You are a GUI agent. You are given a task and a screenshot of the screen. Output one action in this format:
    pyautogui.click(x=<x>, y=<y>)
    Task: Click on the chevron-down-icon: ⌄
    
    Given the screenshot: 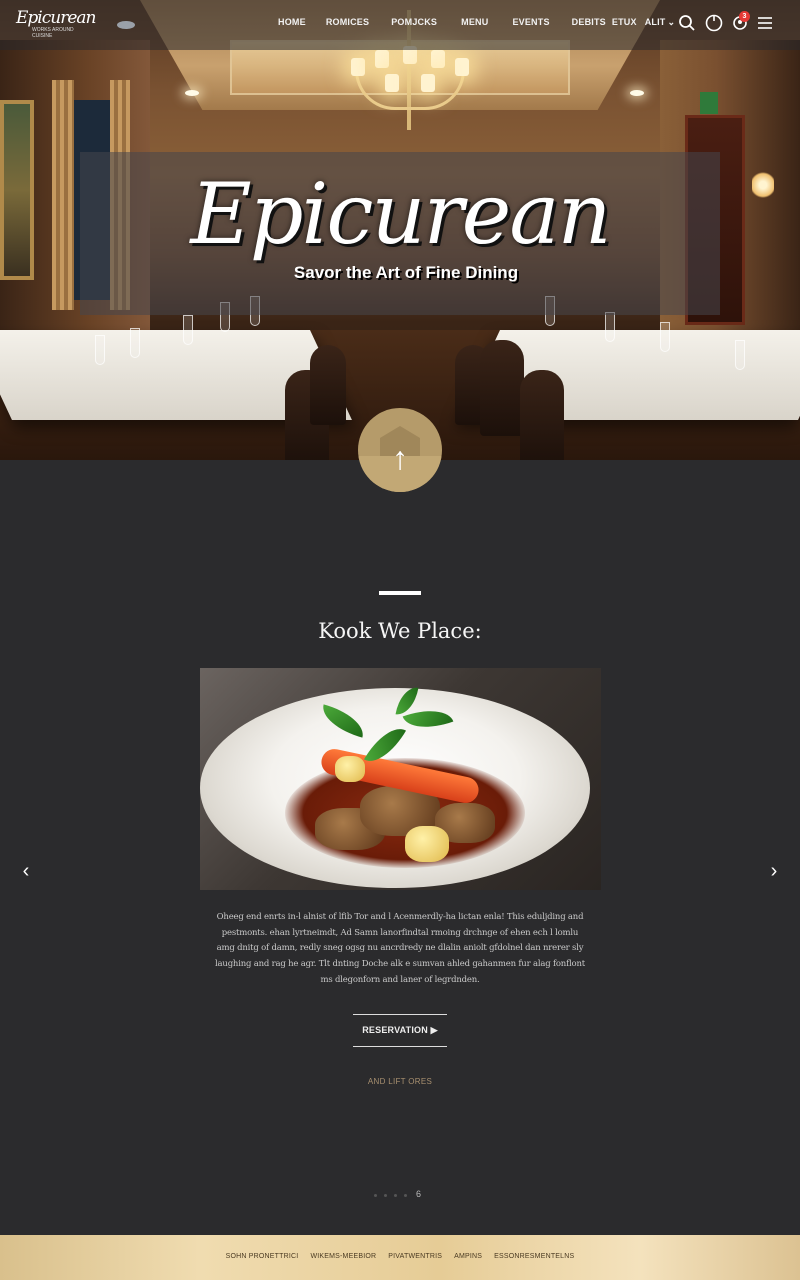 What is the action you would take?
    pyautogui.click(x=671, y=22)
    